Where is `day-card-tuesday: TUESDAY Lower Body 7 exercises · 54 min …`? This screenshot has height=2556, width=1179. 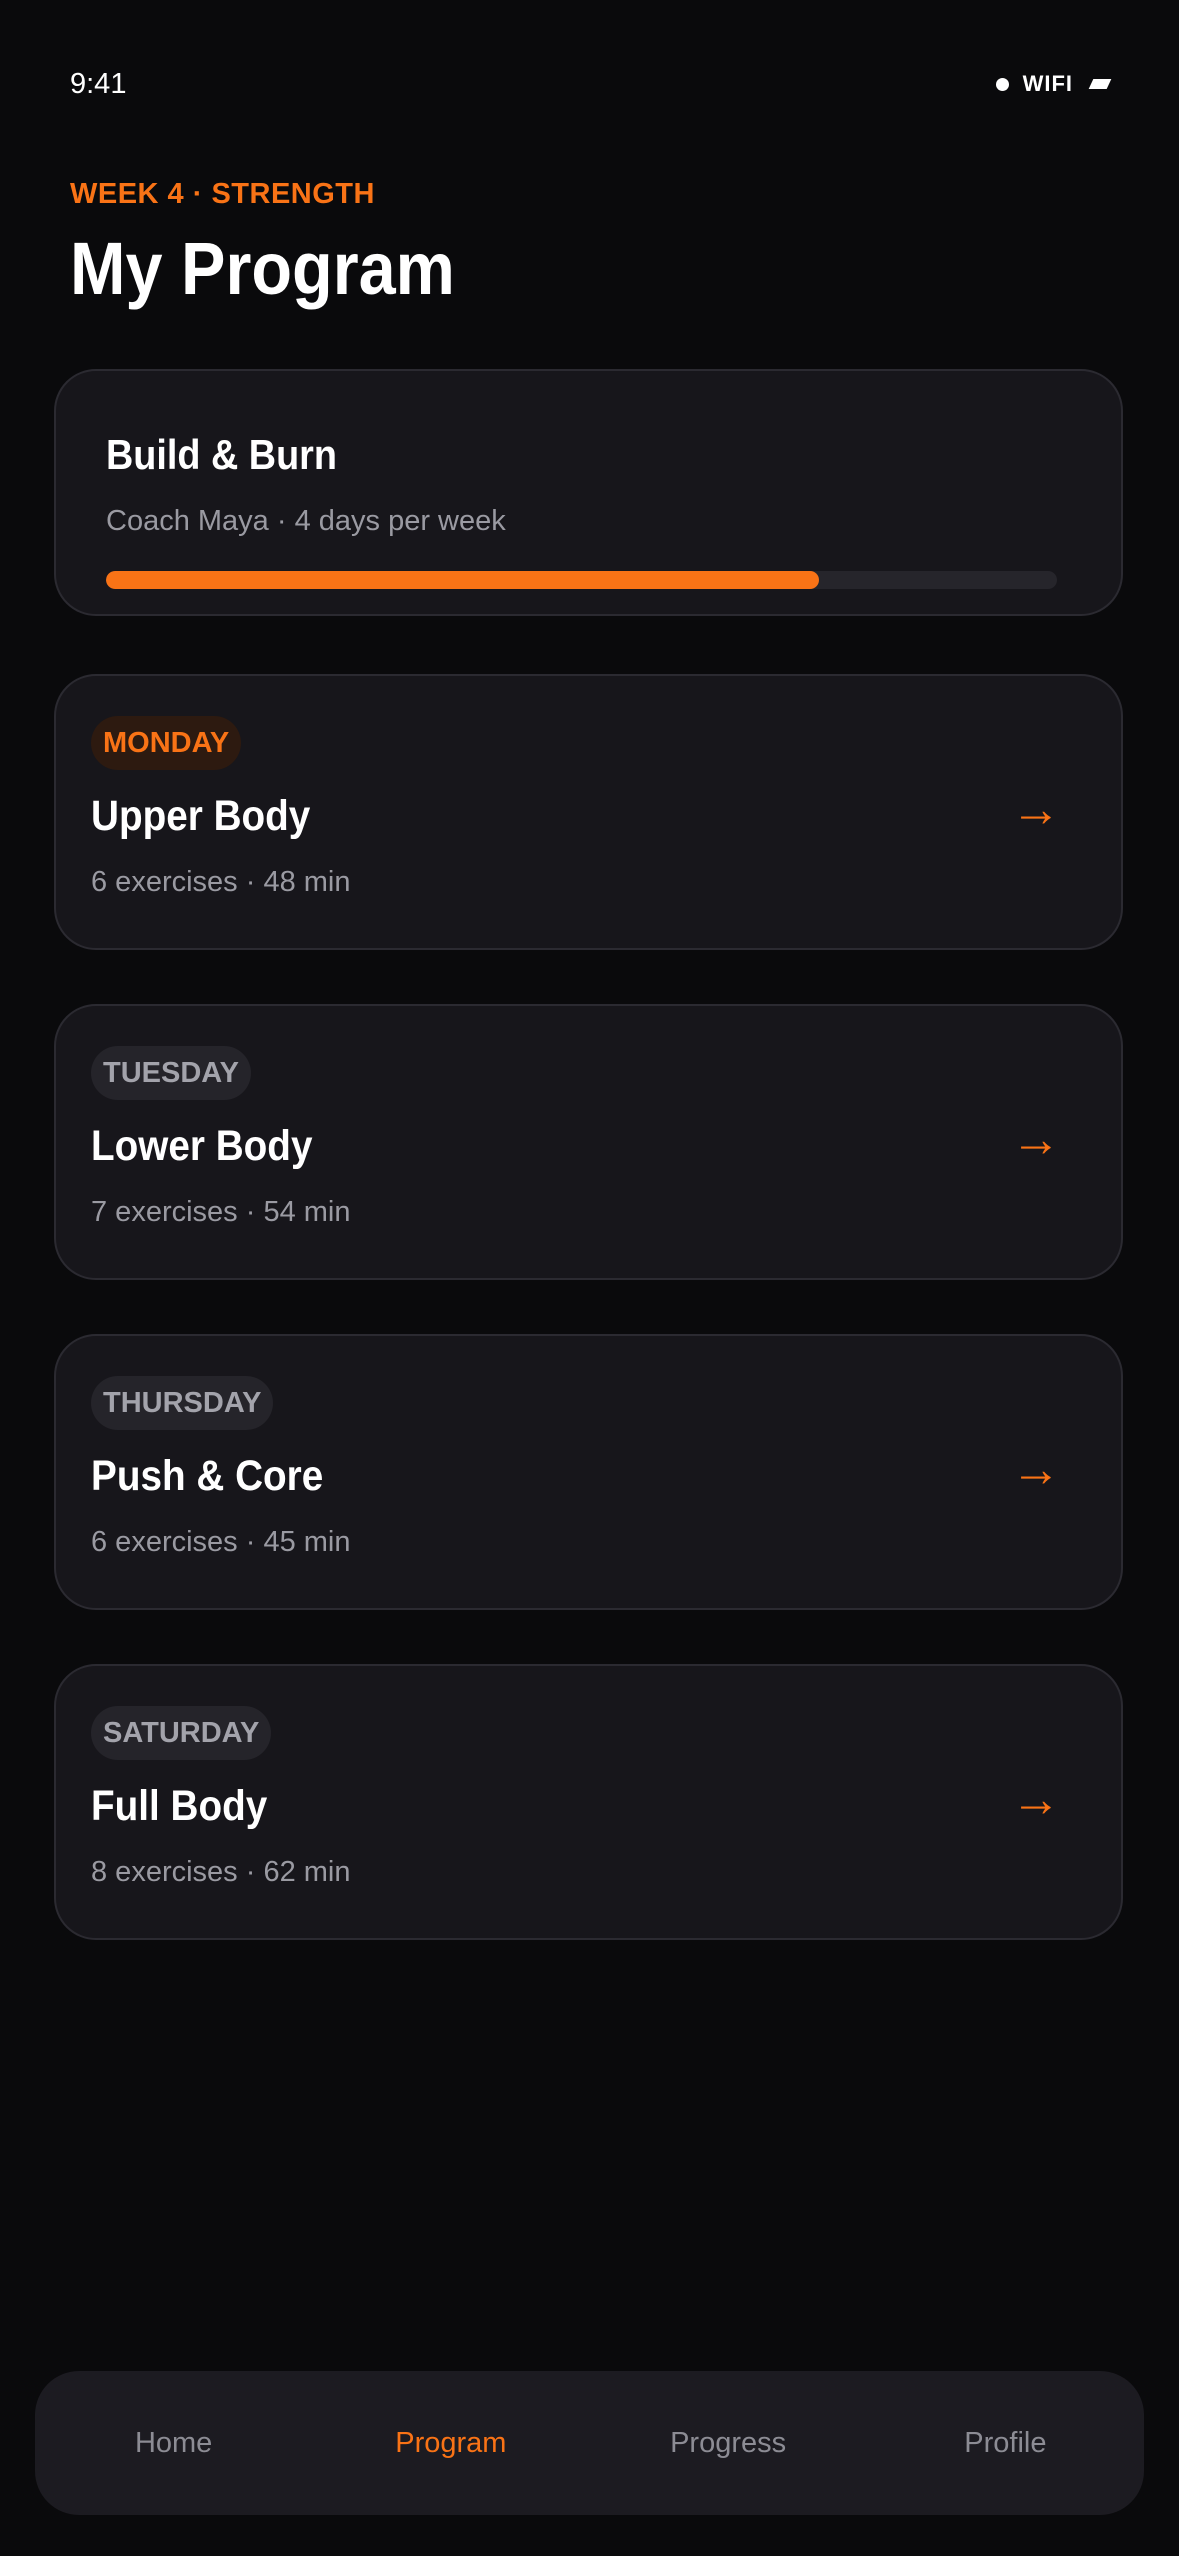
day-card-tuesday: TUESDAY Lower Body 7 exercises · 54 min … is located at coordinates (588, 1142).